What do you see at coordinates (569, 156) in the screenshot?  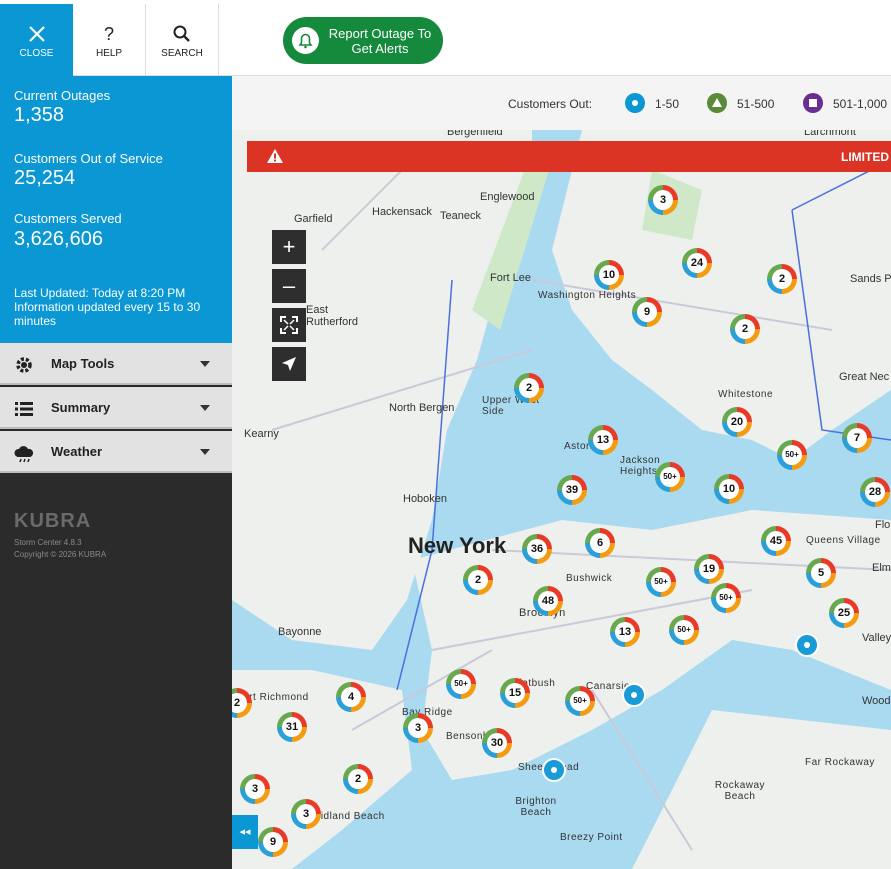 I see `limited-alert-banner: LIMITED` at bounding box center [569, 156].